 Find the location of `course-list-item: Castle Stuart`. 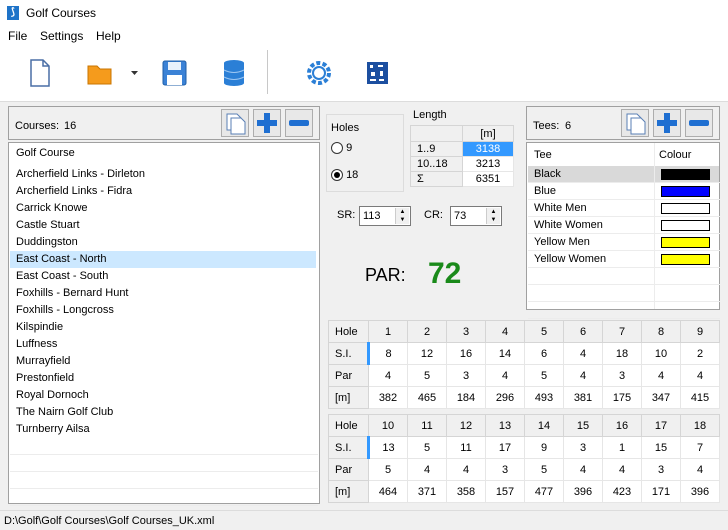

course-list-item: Castle Stuart is located at coordinates (163, 225).